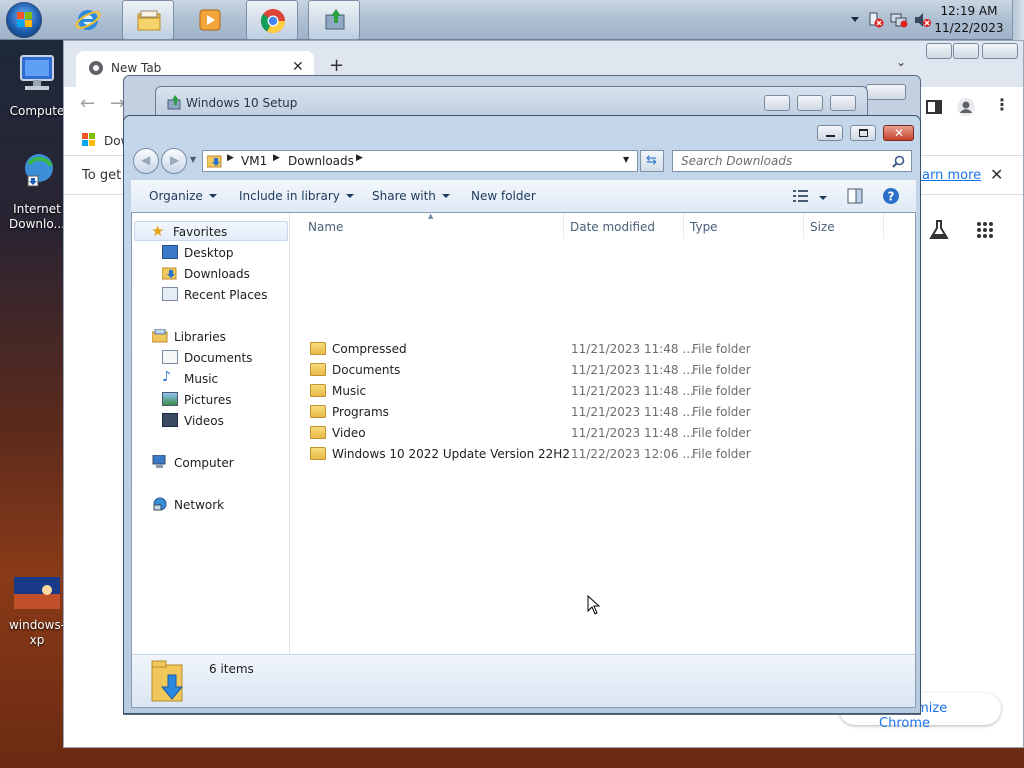 The height and width of the screenshot is (768, 1024). What do you see at coordinates (451, 454) in the screenshot?
I see `file-name: Windows 10 2022 Update Version 22H2` at bounding box center [451, 454].